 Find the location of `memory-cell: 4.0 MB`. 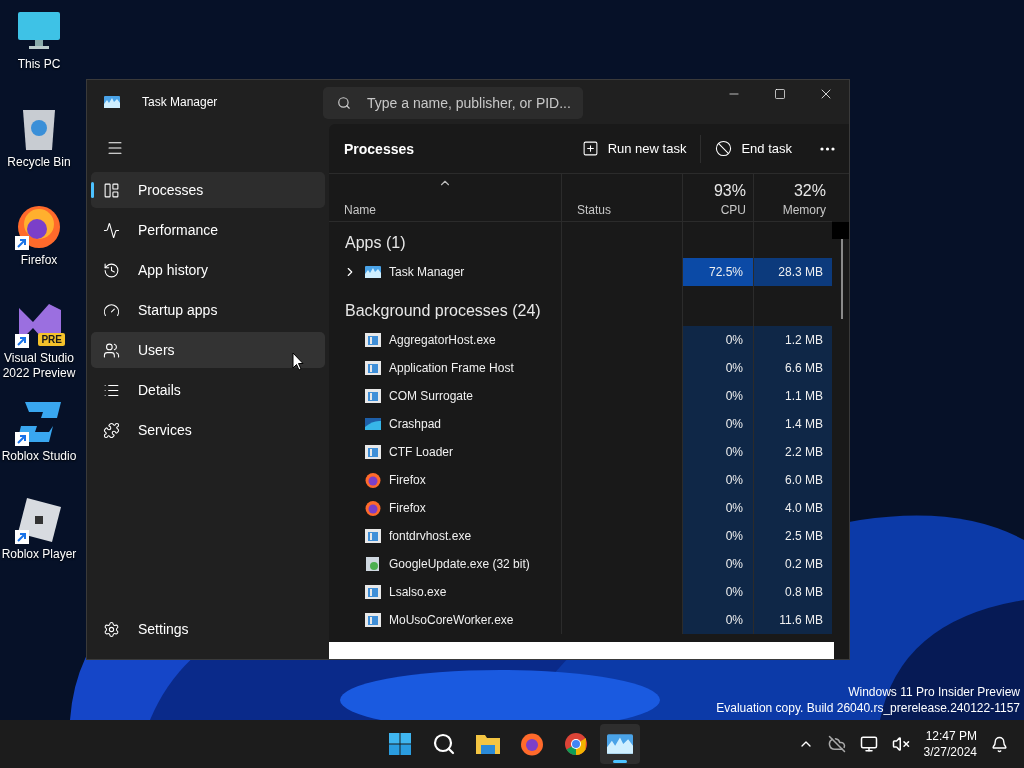

memory-cell: 4.0 MB is located at coordinates (793, 508).